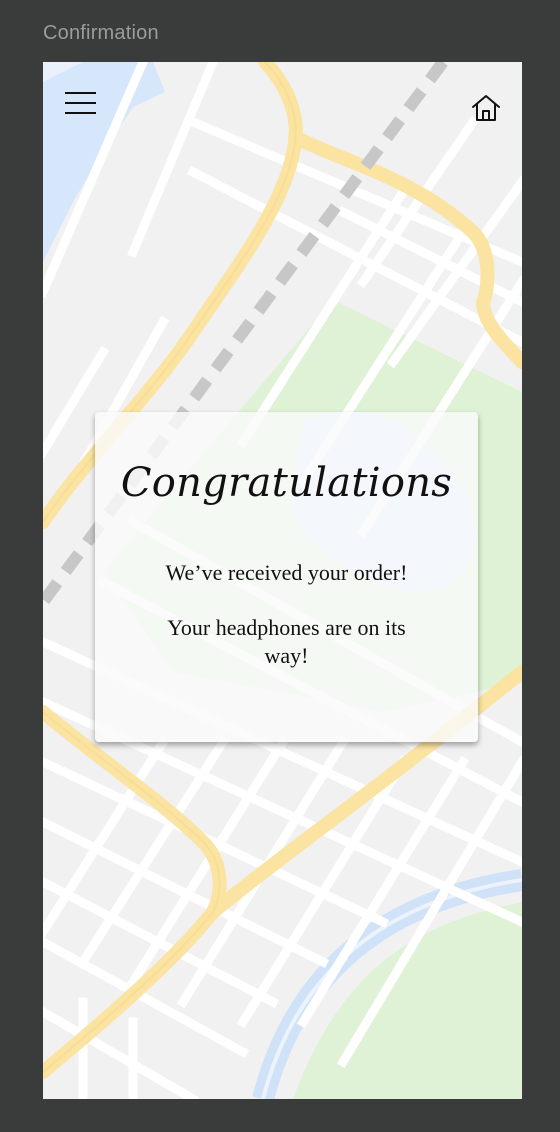 The image size is (560, 1132). Describe the element at coordinates (101, 33) in the screenshot. I see `frame-title: Confirmation` at that location.